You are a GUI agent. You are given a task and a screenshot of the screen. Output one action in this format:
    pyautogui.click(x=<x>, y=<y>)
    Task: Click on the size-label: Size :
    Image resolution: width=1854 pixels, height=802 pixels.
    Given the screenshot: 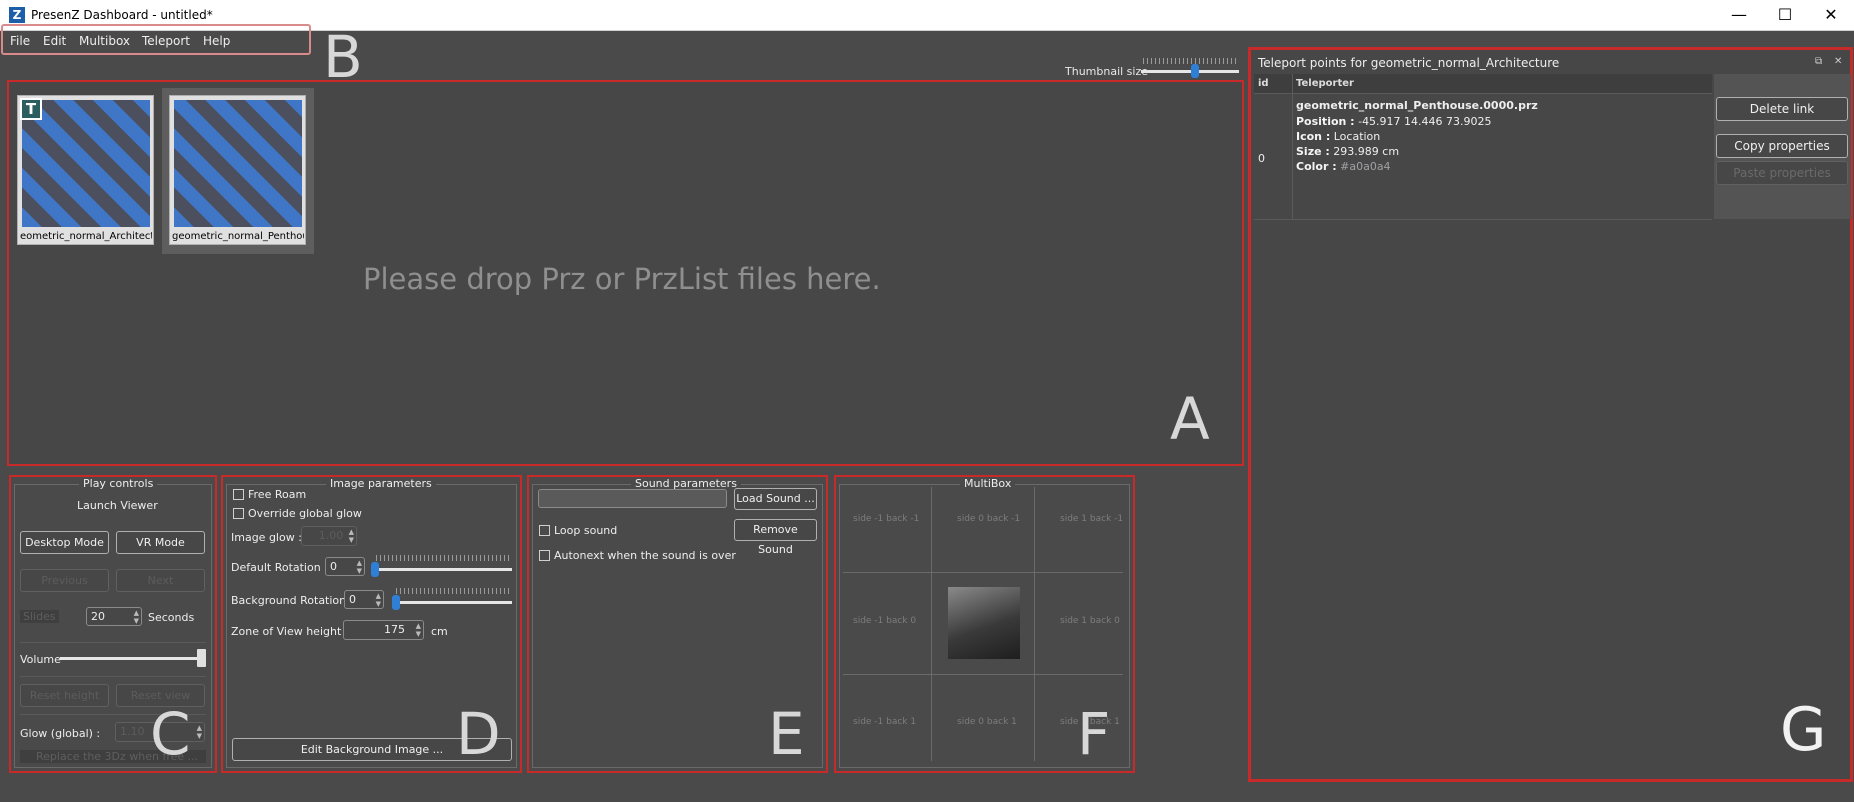 What is the action you would take?
    pyautogui.click(x=1313, y=151)
    